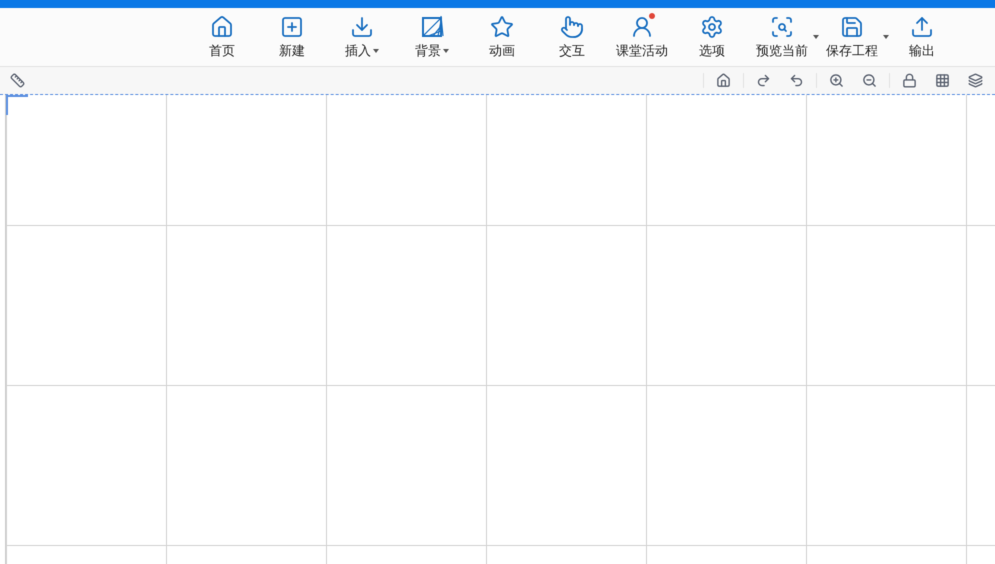 The image size is (995, 564). Describe the element at coordinates (712, 26) in the screenshot. I see `settings-icon` at that location.